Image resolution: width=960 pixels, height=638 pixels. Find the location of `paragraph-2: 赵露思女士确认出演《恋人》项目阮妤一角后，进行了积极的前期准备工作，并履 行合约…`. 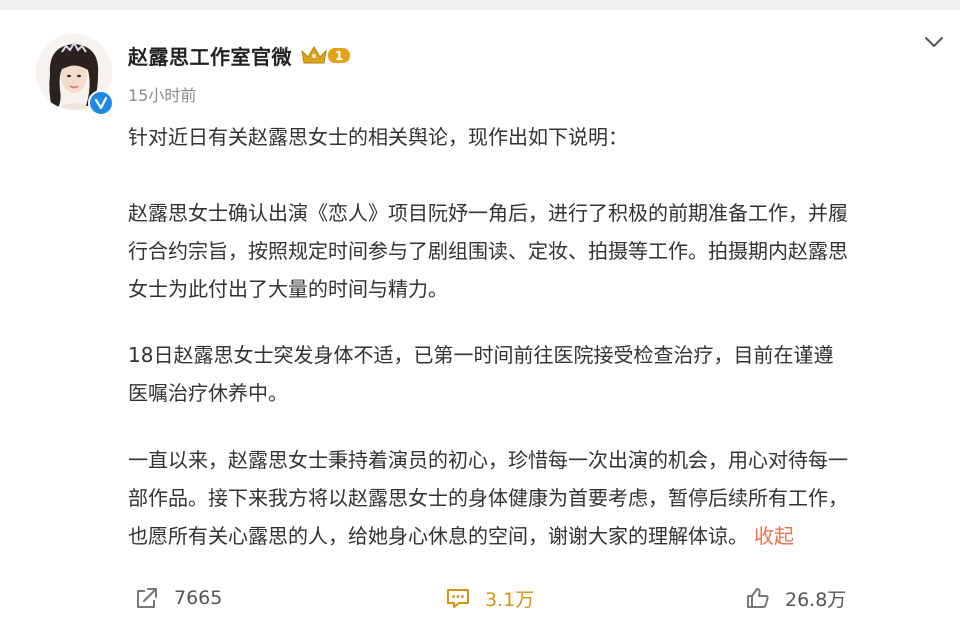

paragraph-2: 赵露思女士确认出演《恋人》项目阮妤一角后，进行了积极的前期准备工作，并履 行合约… is located at coordinates (488, 251).